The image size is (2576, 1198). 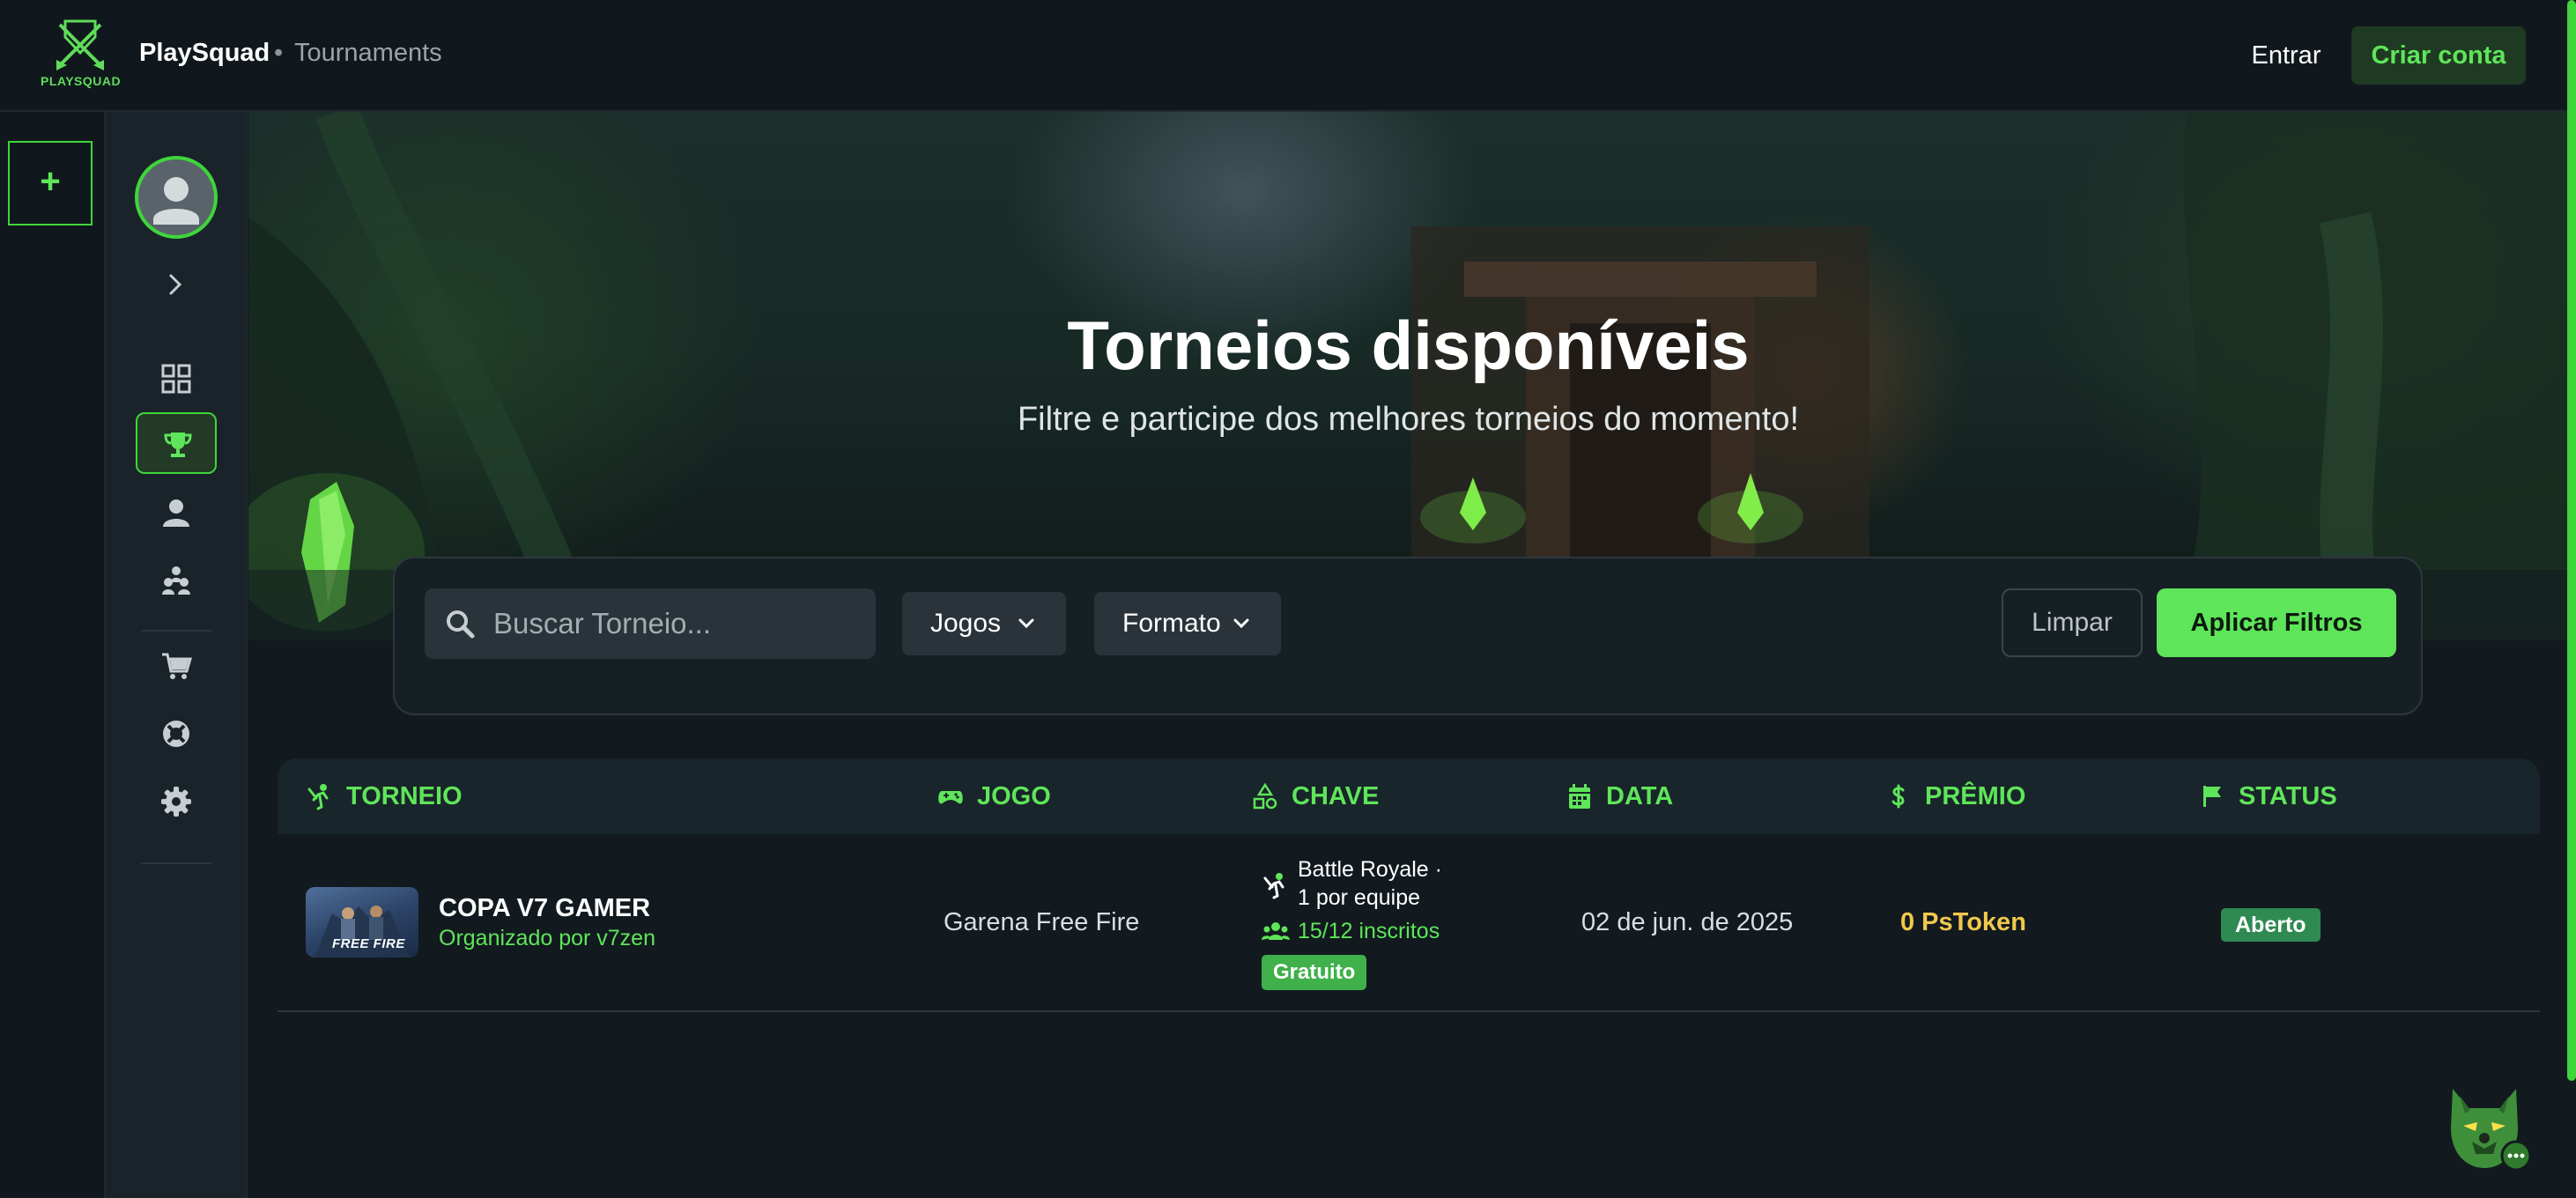 I want to click on apply-filters-button: Aplicar Filtros, so click(x=2276, y=622).